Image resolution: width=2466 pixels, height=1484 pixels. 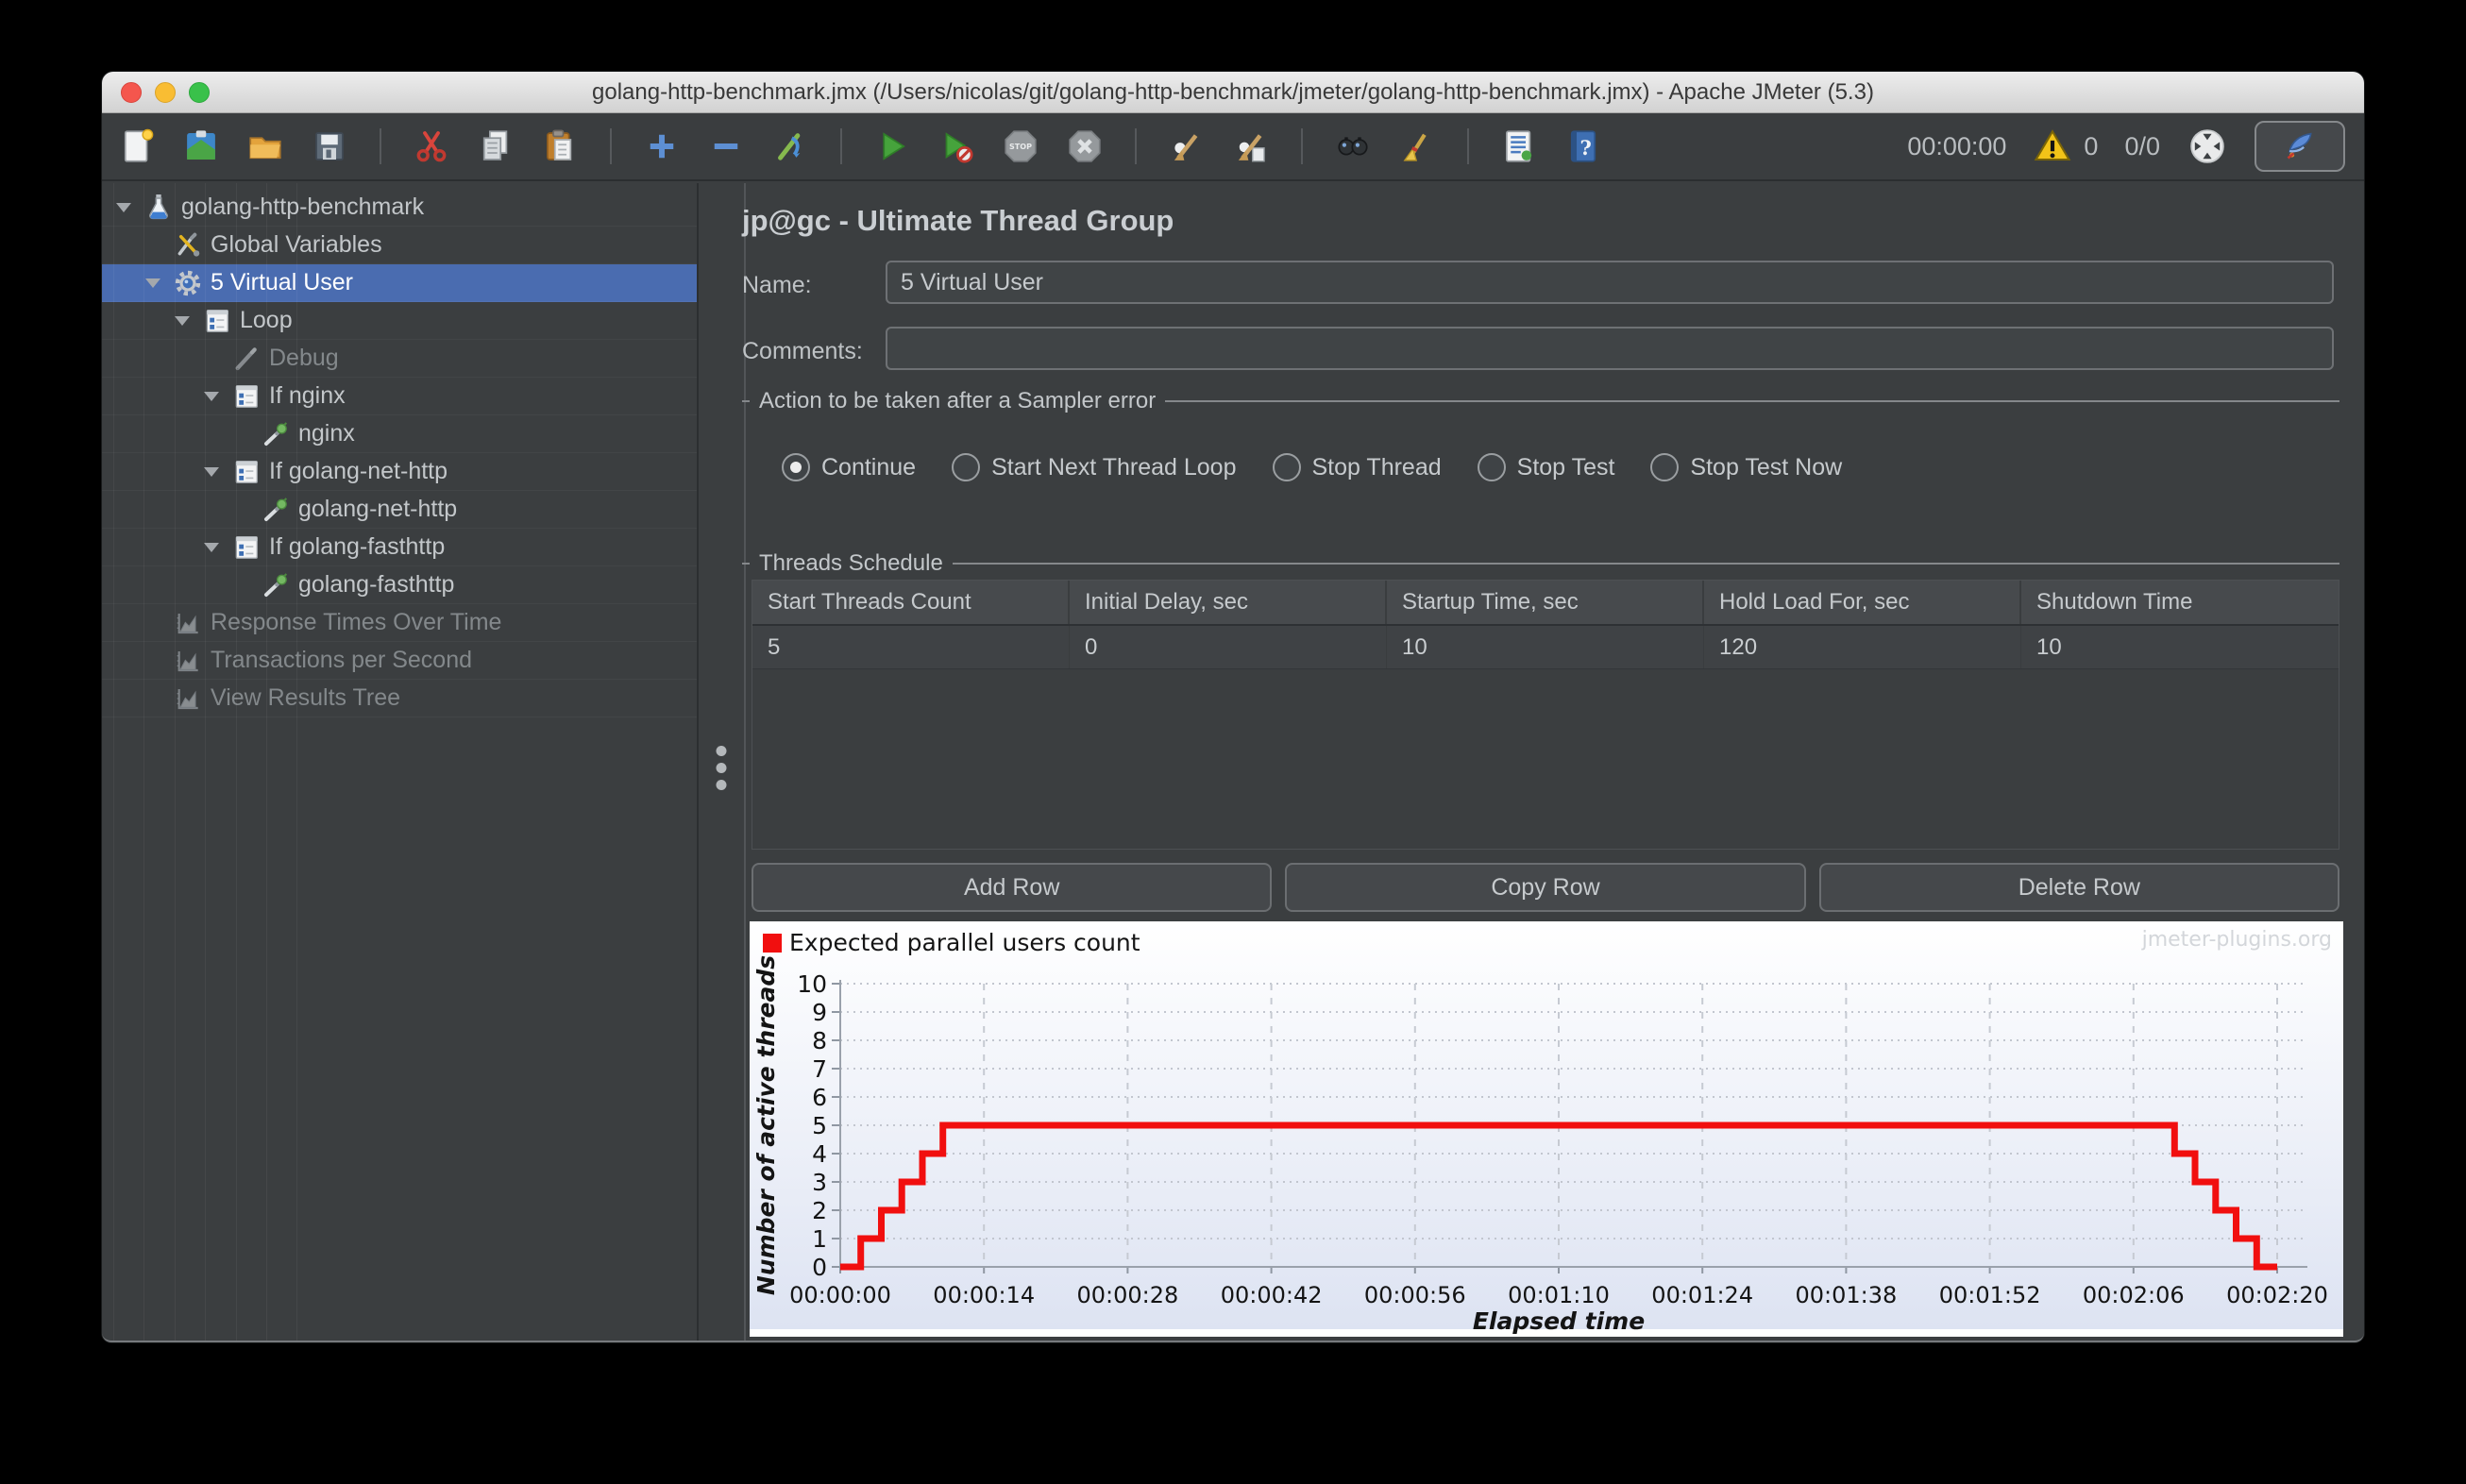 I want to click on function-helper-button, so click(x=1519, y=146).